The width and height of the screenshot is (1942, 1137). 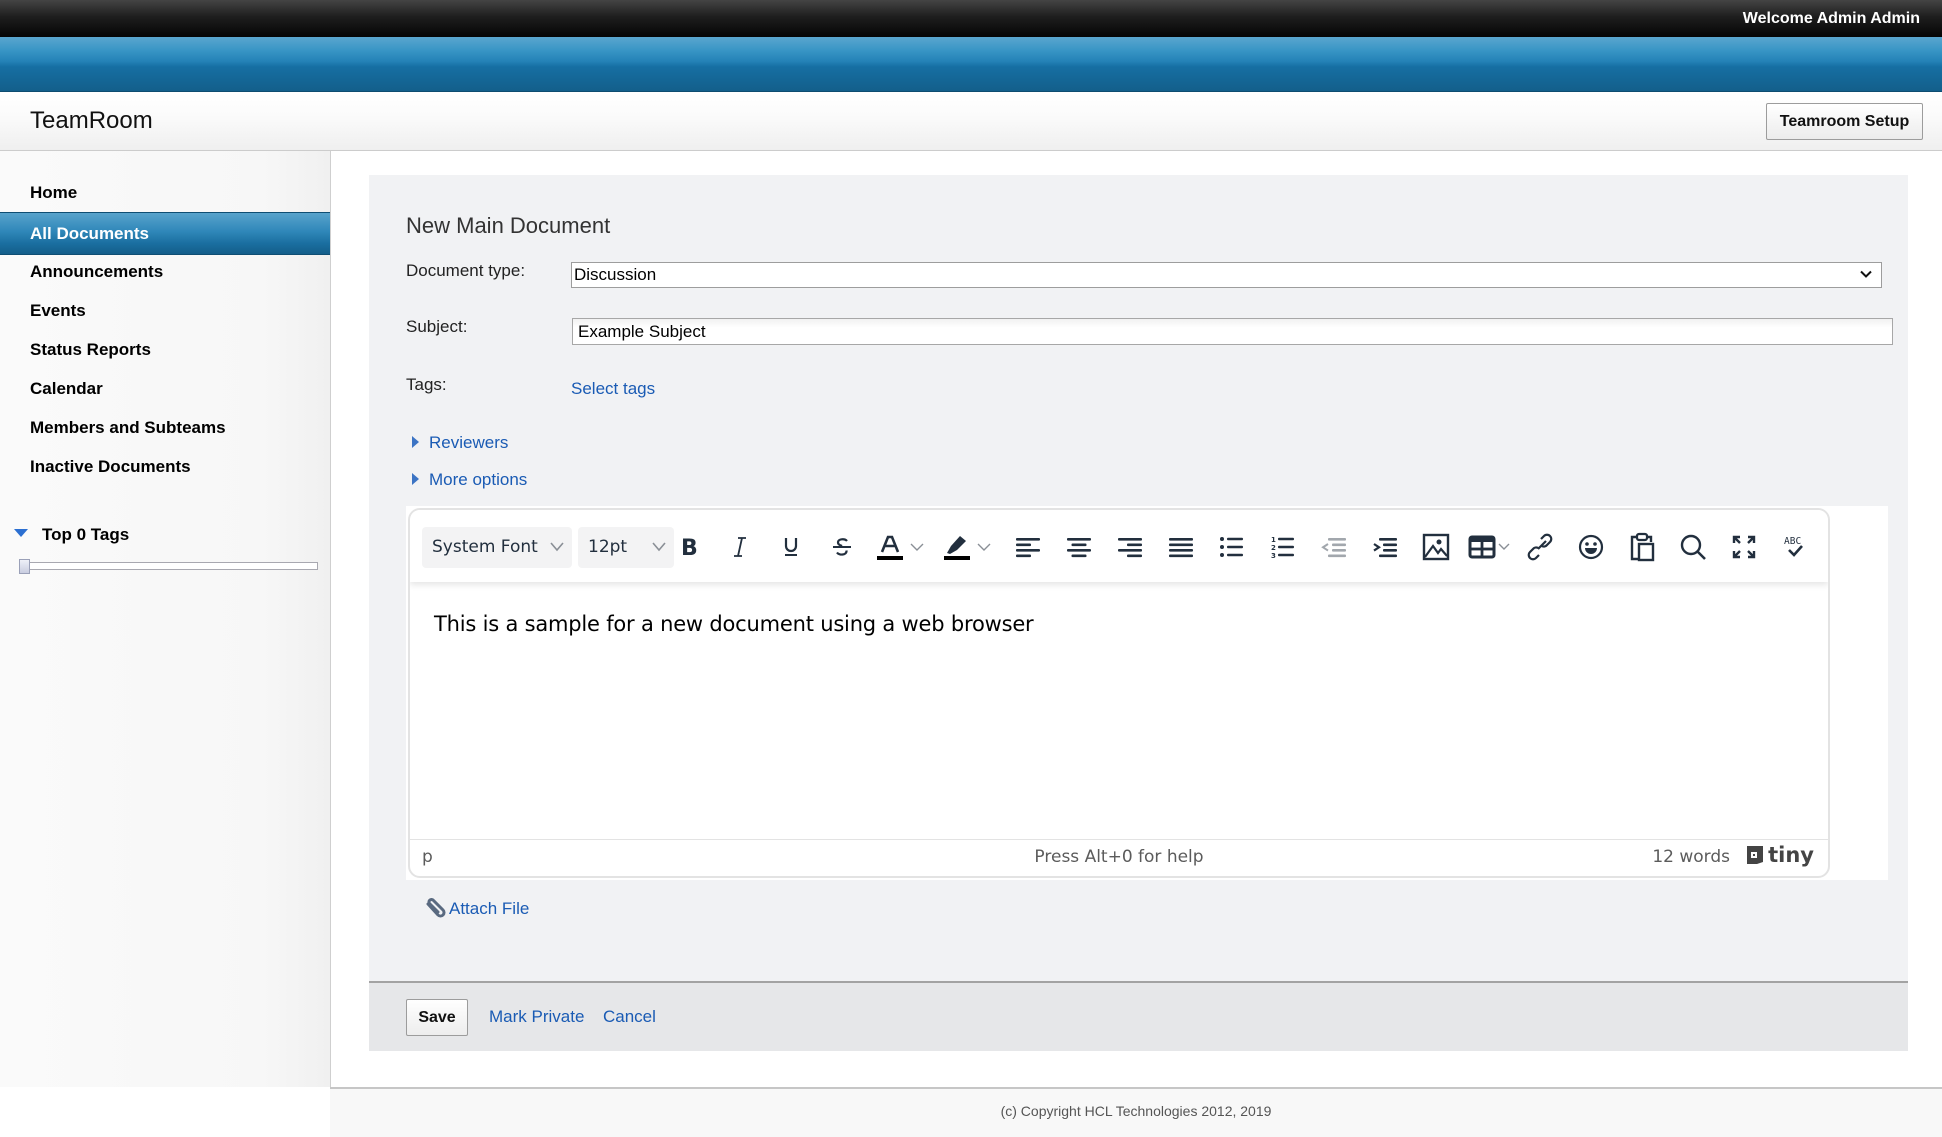 I want to click on tags-label: Tags:, so click(x=426, y=384).